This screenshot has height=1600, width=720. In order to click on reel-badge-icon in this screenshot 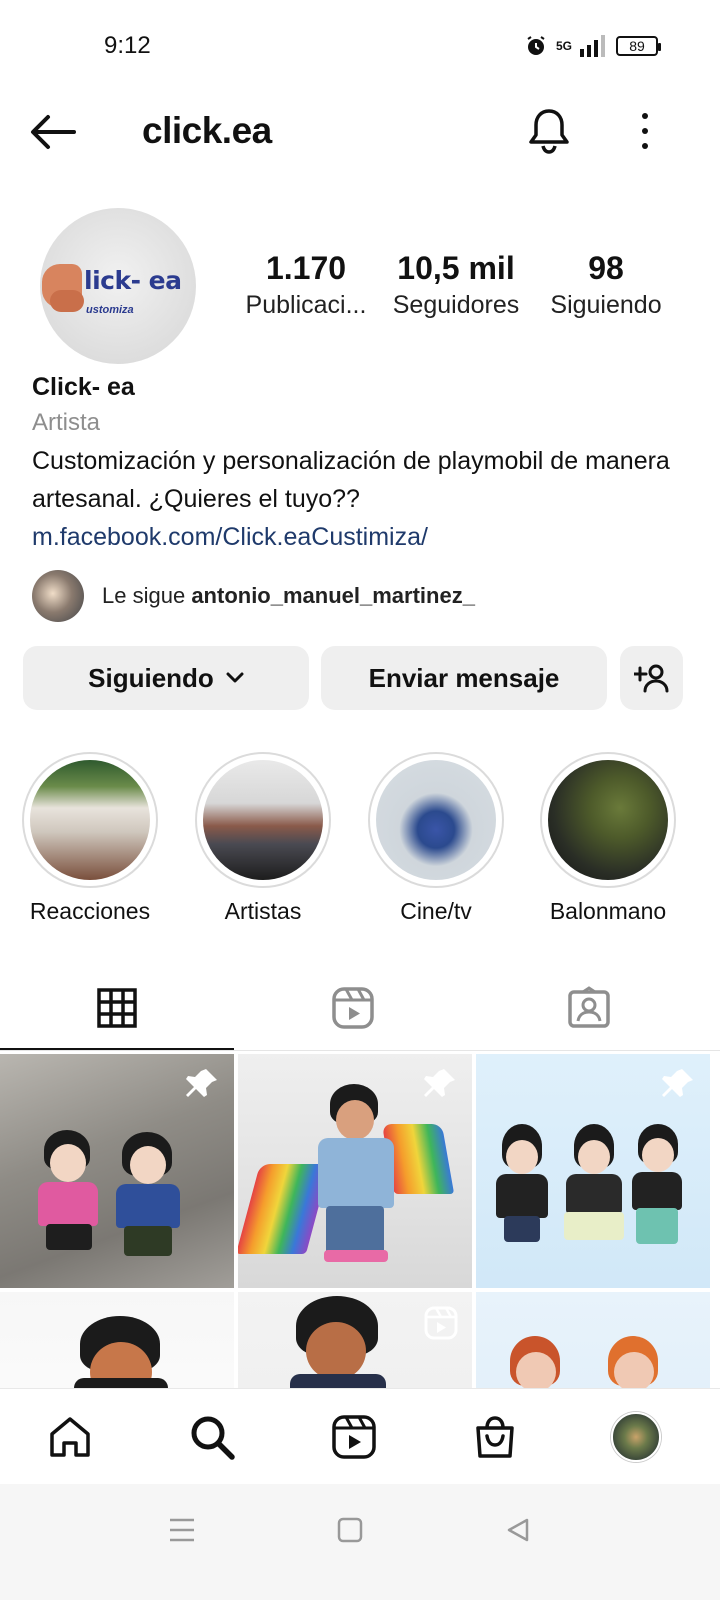, I will do `click(441, 1323)`.